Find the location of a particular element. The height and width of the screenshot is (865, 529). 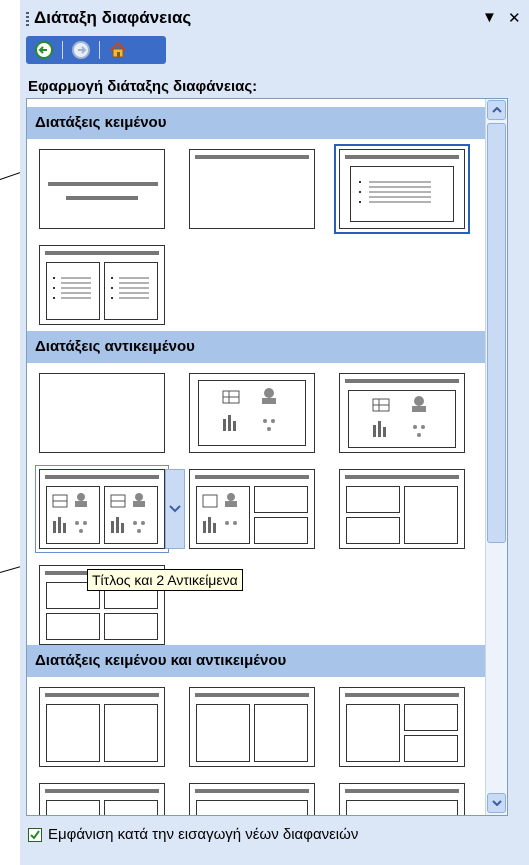

forward-button is located at coordinates (81, 50).